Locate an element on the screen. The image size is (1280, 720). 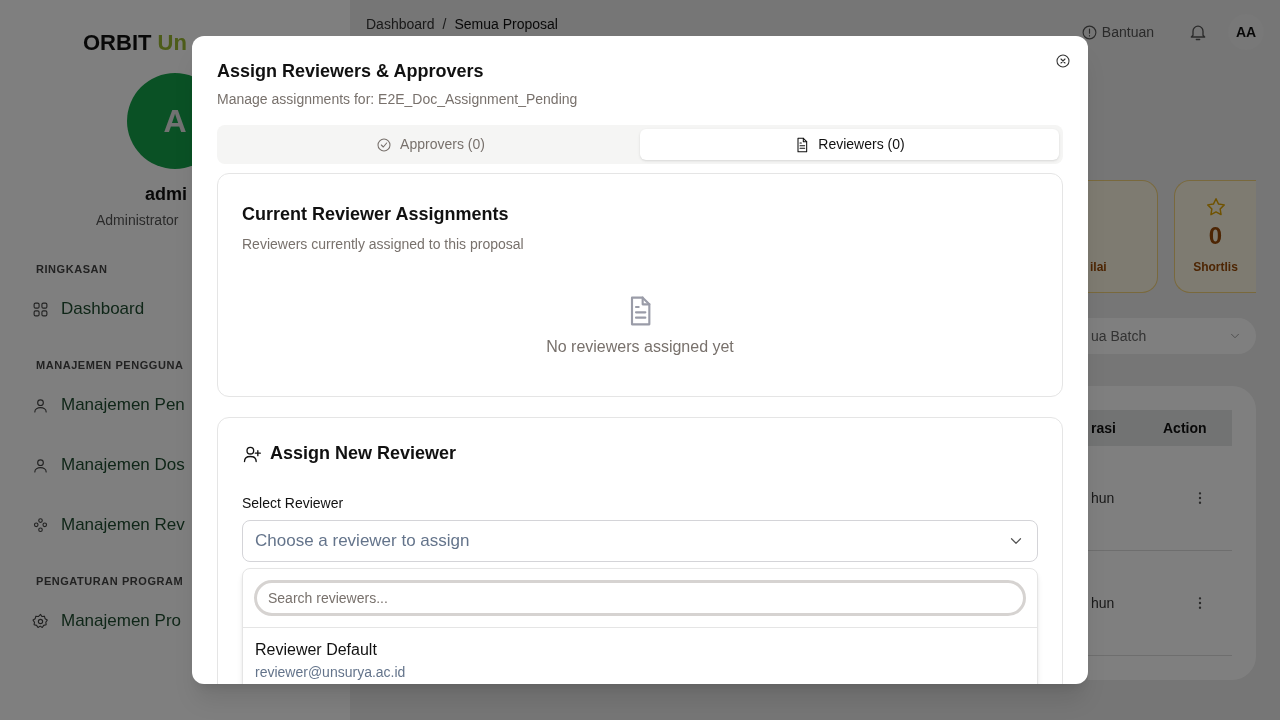
field-label: Select Reviewer is located at coordinates (293, 503).